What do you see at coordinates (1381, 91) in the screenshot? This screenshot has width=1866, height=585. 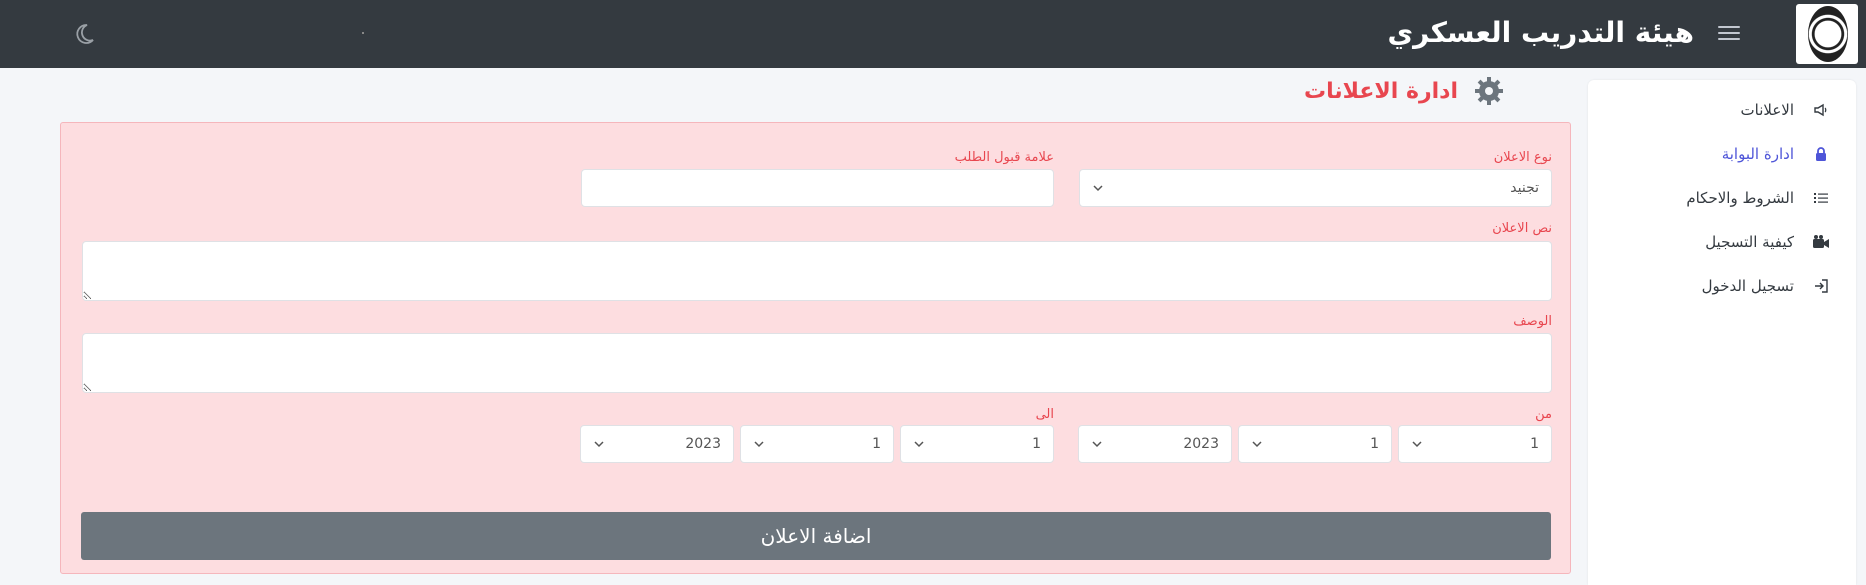 I see `page-title-text: ادارة الاعلانات` at bounding box center [1381, 91].